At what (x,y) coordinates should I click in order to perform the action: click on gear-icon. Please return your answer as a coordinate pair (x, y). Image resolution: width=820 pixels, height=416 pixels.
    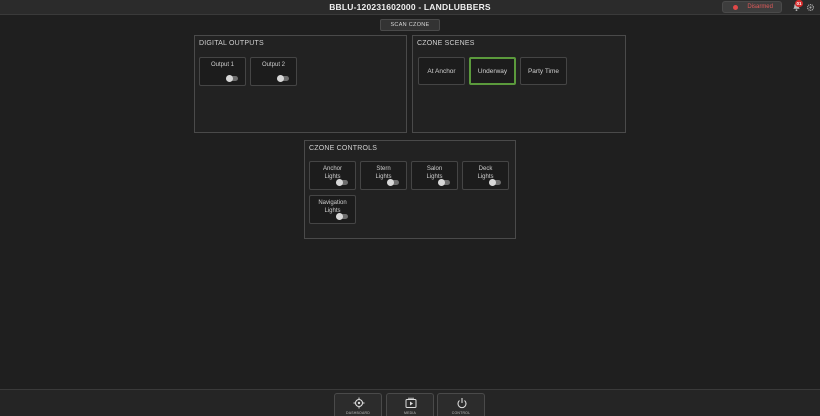
    Looking at the image, I should click on (810, 7).